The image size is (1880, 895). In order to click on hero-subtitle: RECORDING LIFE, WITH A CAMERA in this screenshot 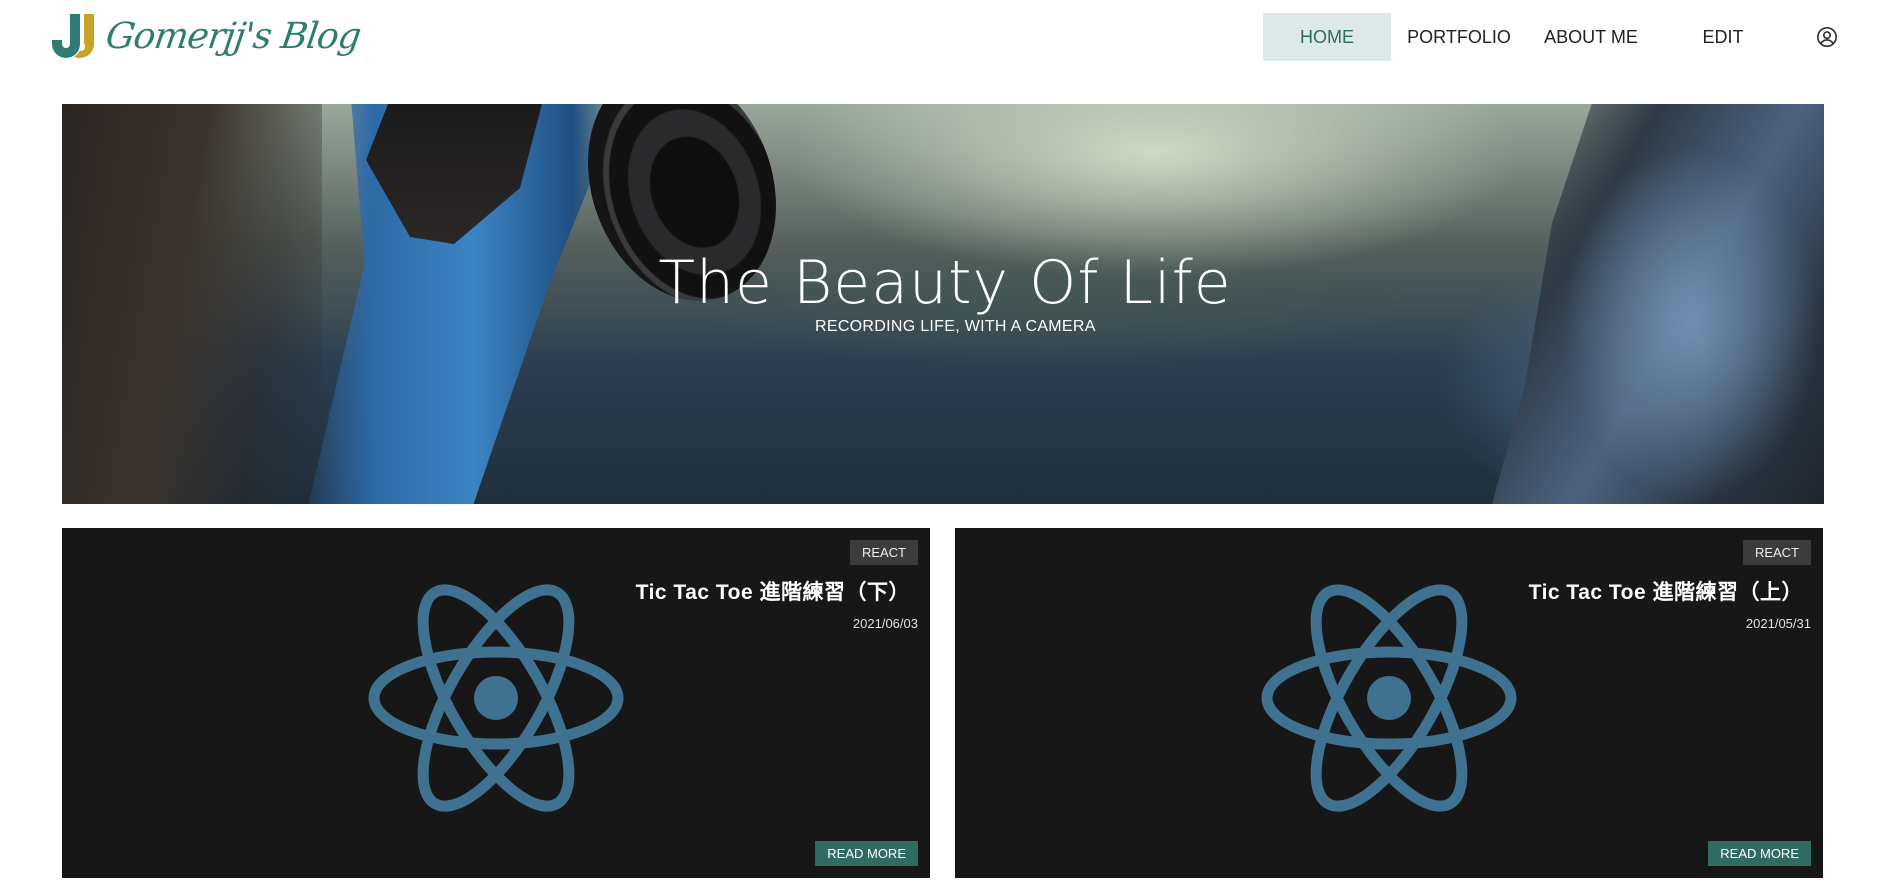, I will do `click(955, 326)`.